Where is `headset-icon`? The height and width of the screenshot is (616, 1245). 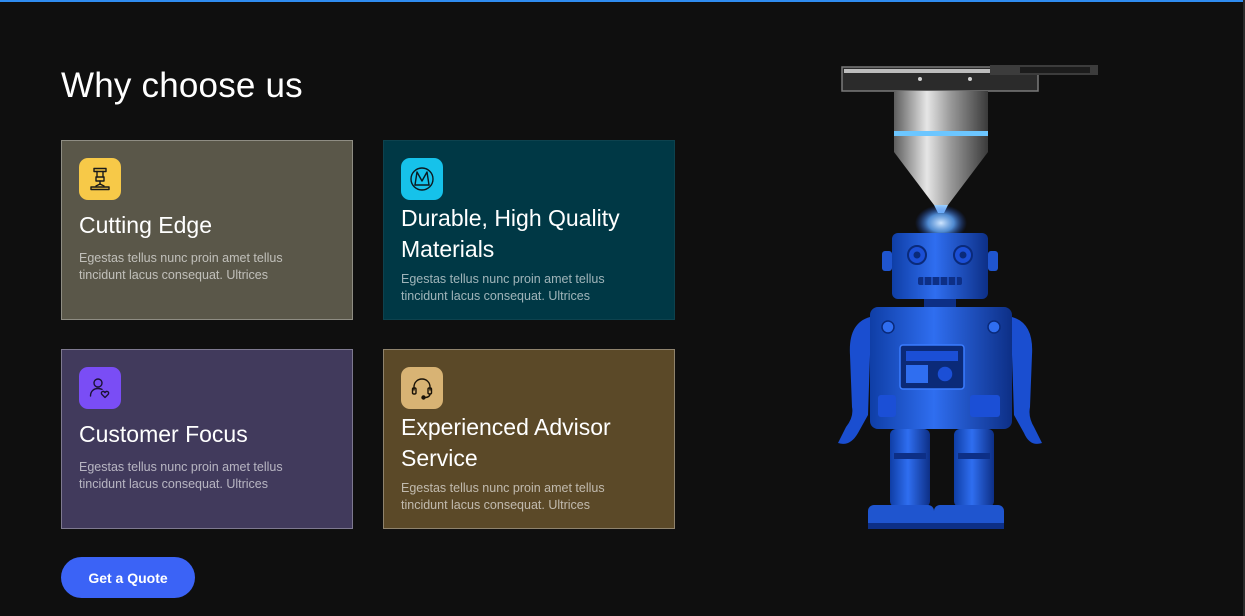
headset-icon is located at coordinates (422, 388).